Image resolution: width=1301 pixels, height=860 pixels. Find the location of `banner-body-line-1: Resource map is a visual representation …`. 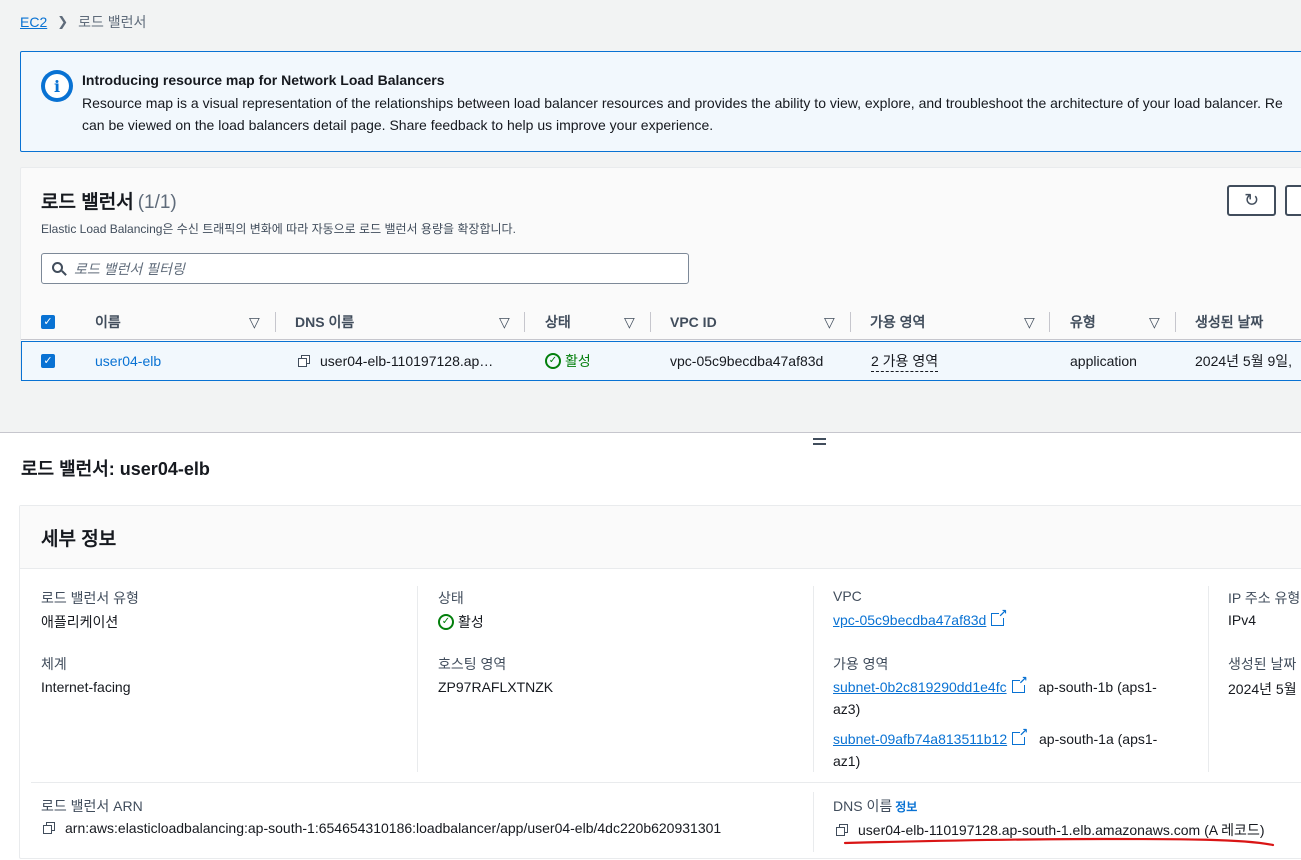

banner-body-line-1: Resource map is a visual representation … is located at coordinates (682, 103).